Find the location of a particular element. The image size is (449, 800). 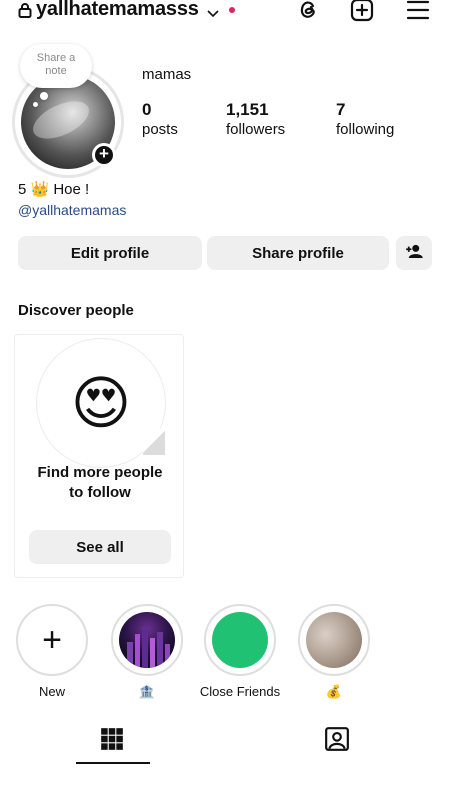

highlight-new: + New is located at coordinates (52, 651).